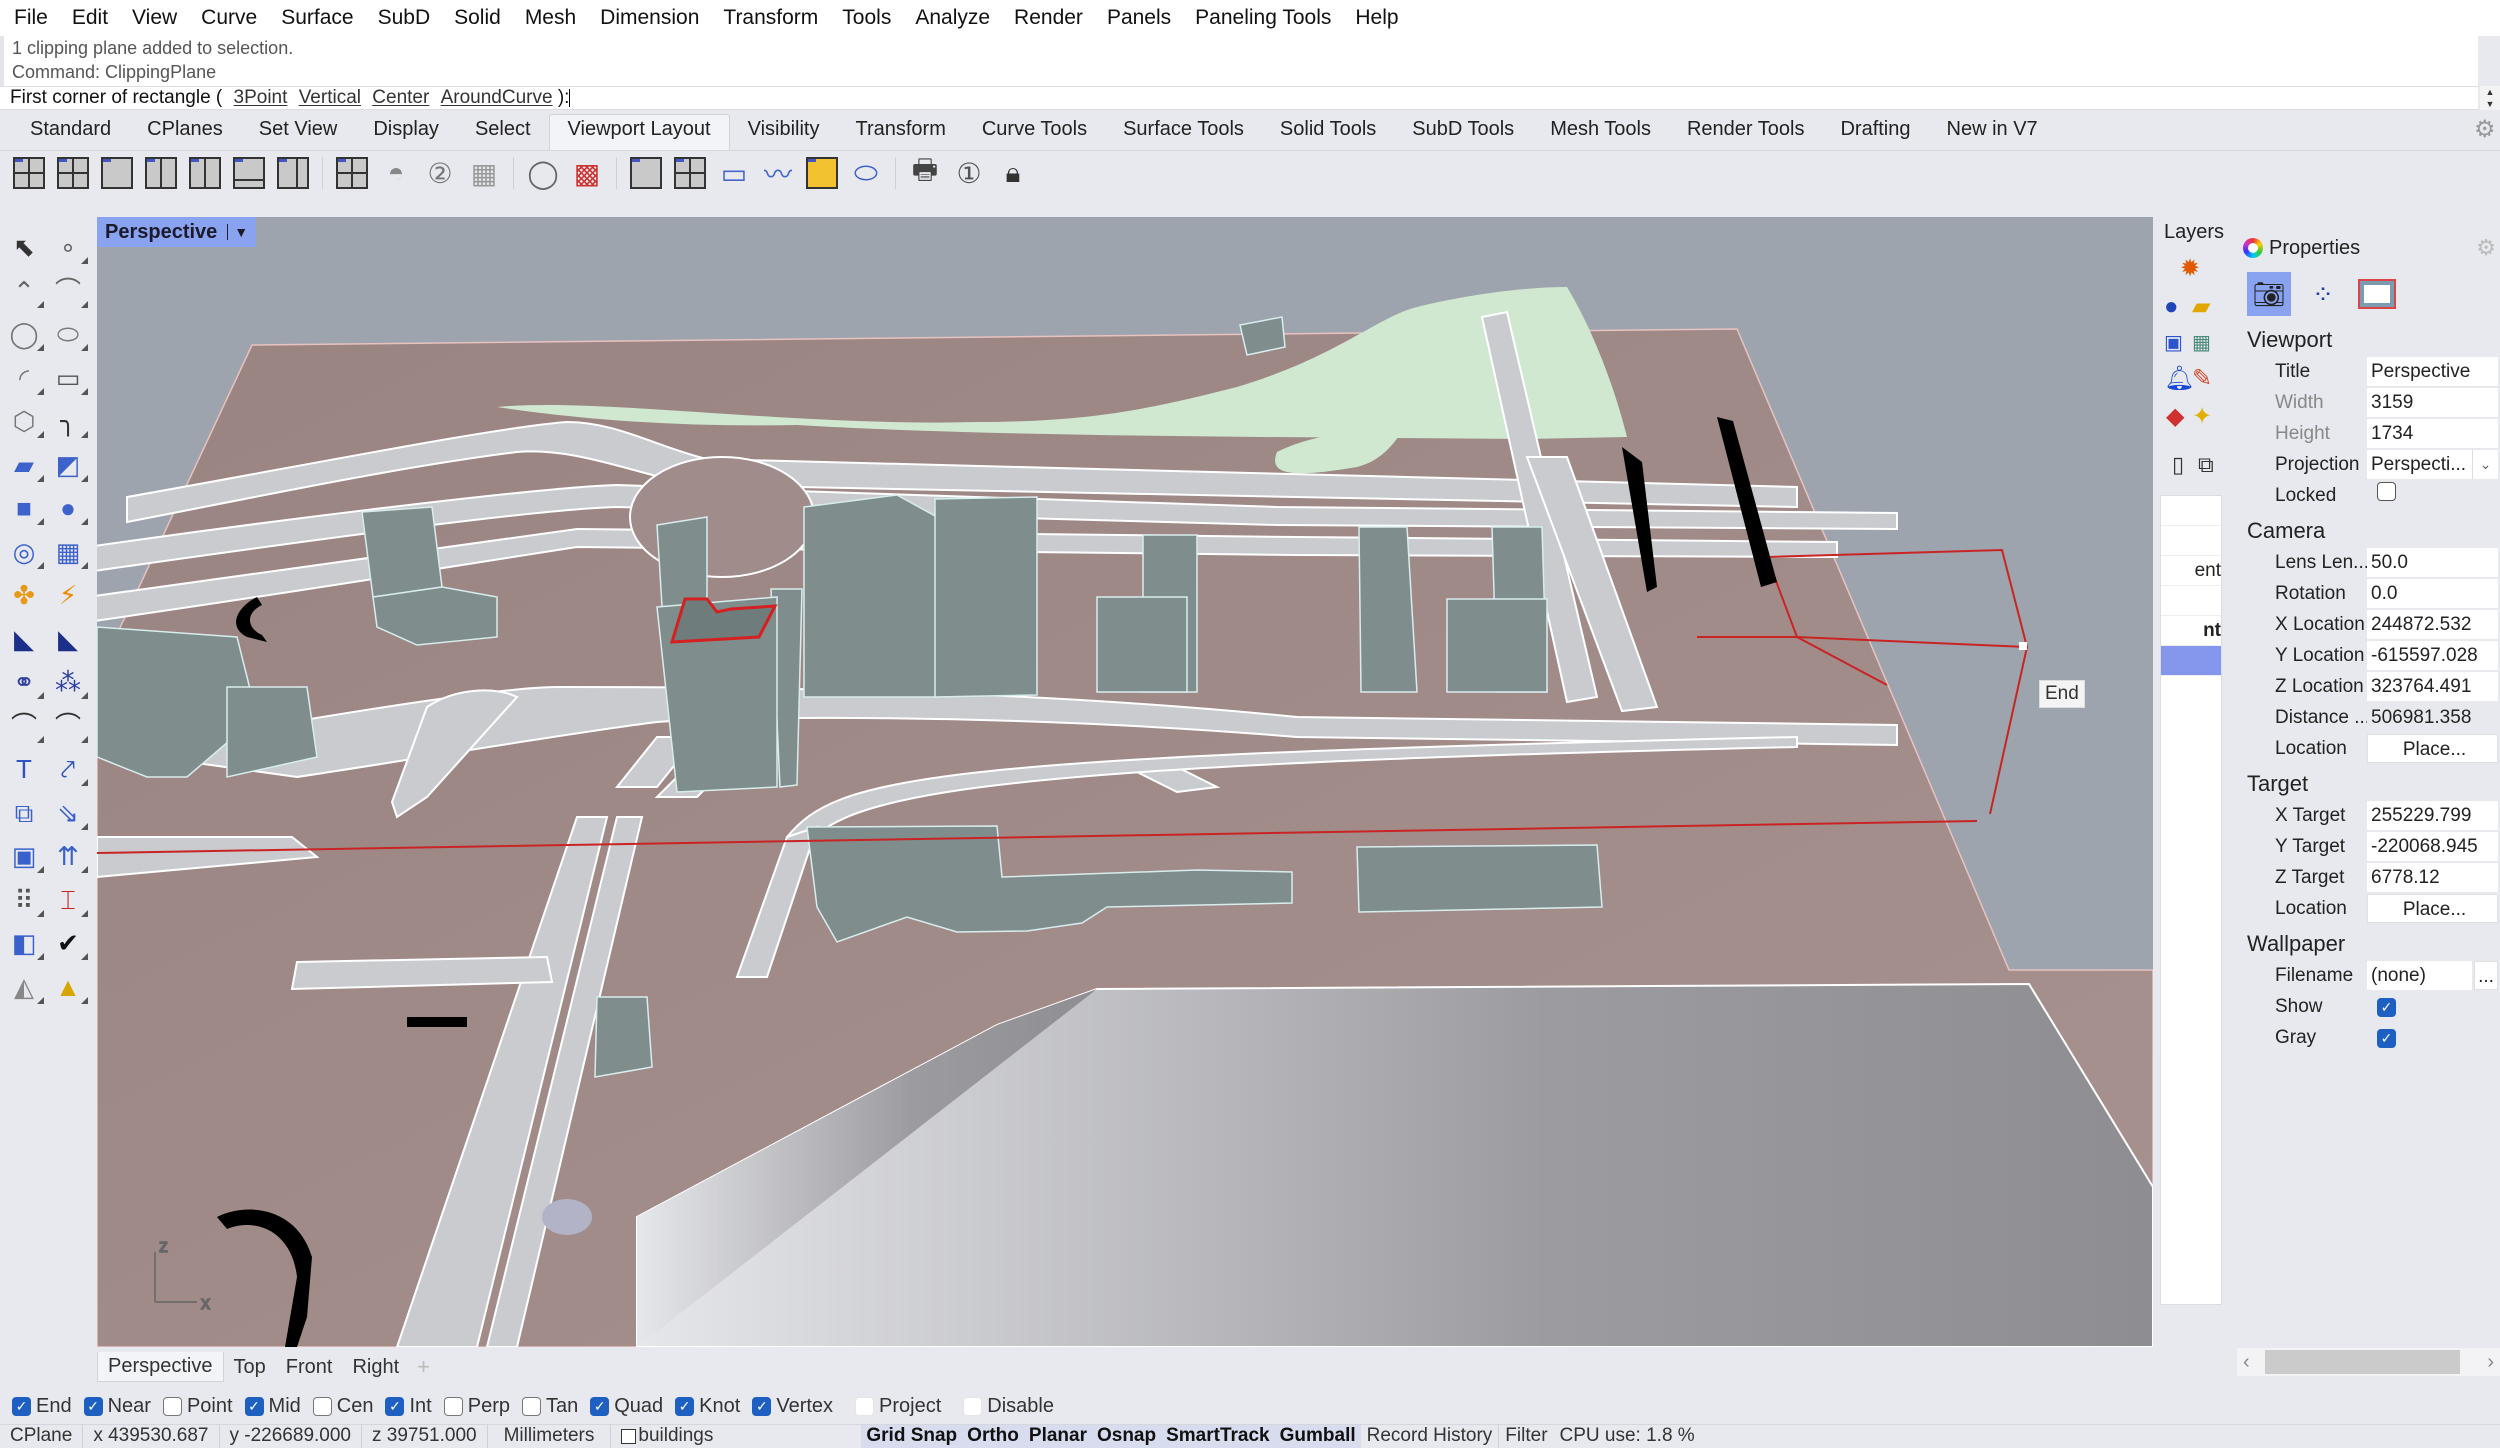 This screenshot has height=1448, width=2500. What do you see at coordinates (406, 132) in the screenshot?
I see `toolbar-tab-display: Display` at bounding box center [406, 132].